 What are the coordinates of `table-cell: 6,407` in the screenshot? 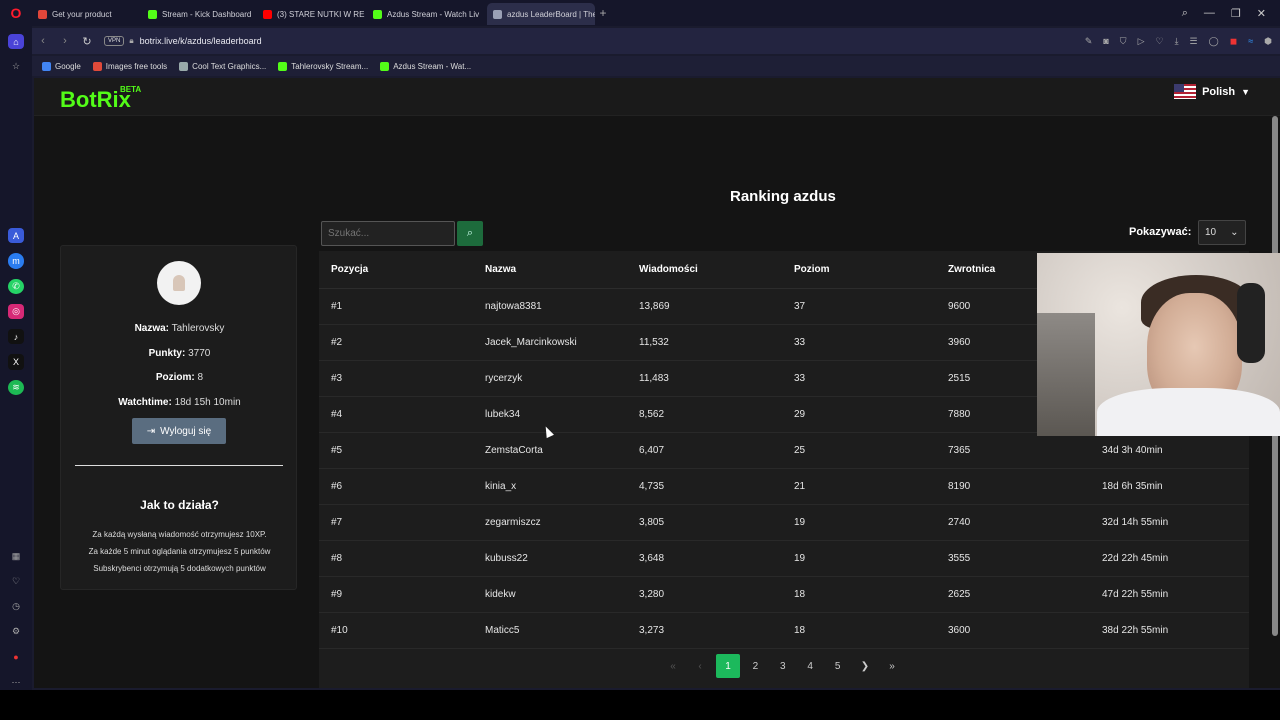 It's located at (652, 450).